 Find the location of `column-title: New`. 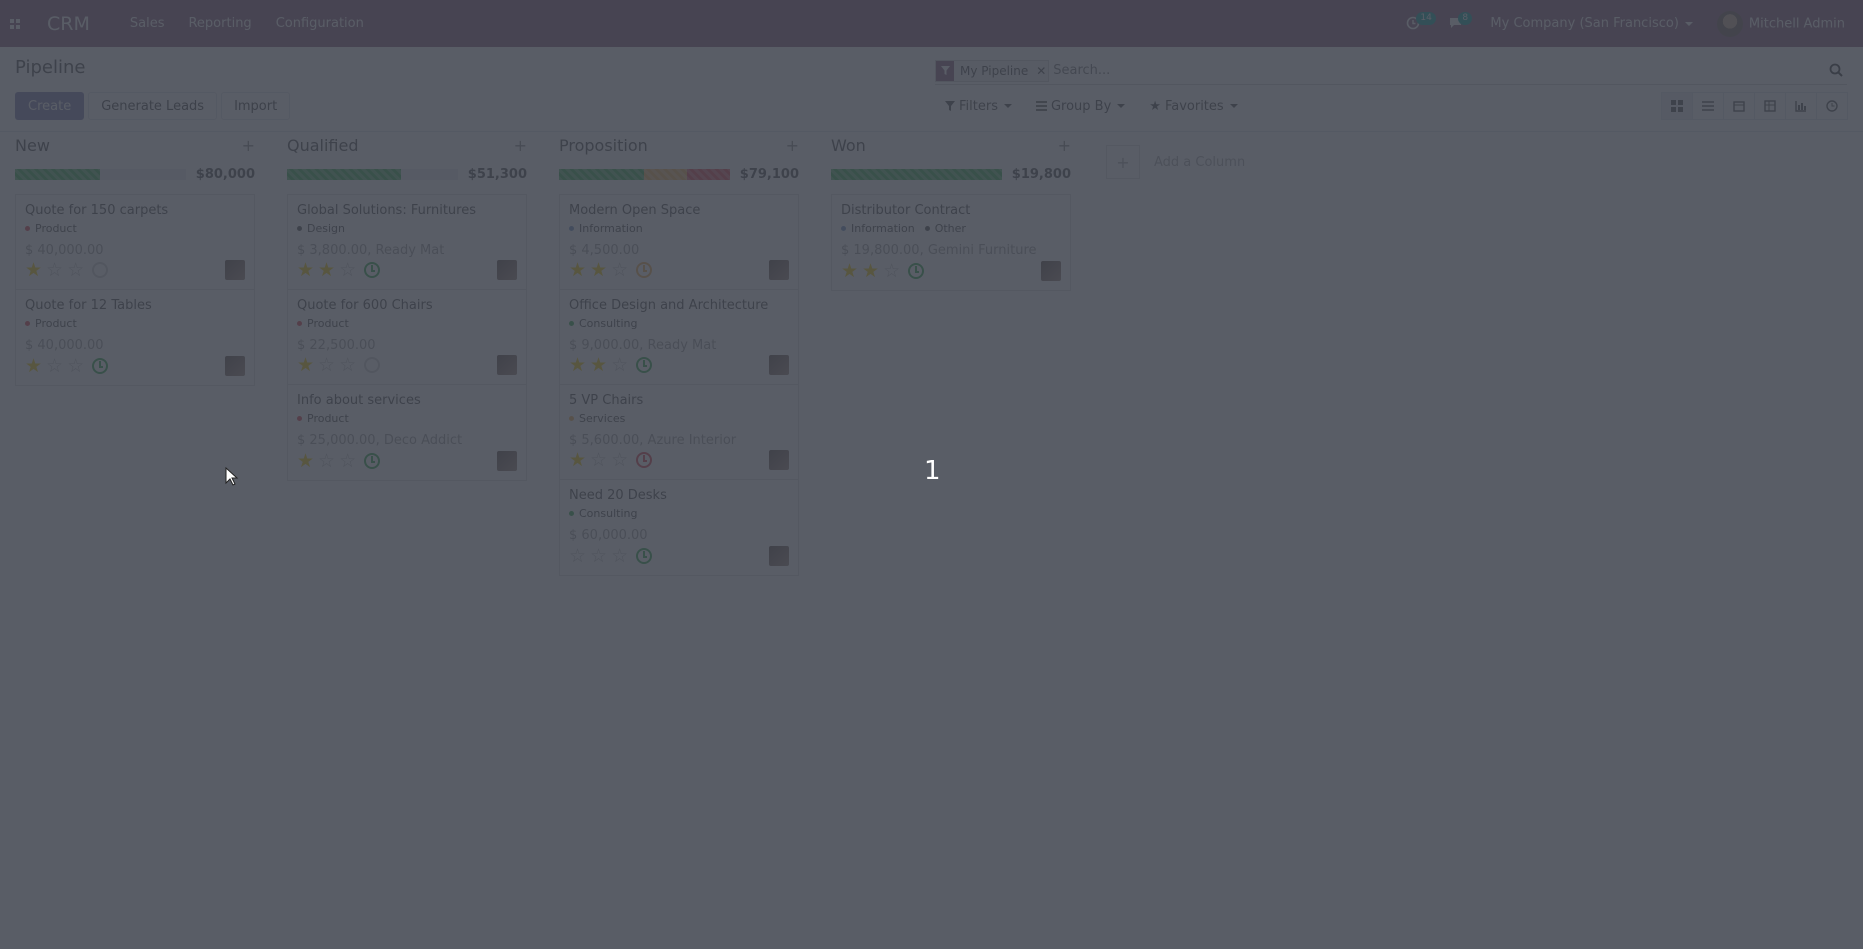

column-title: New is located at coordinates (32, 145).